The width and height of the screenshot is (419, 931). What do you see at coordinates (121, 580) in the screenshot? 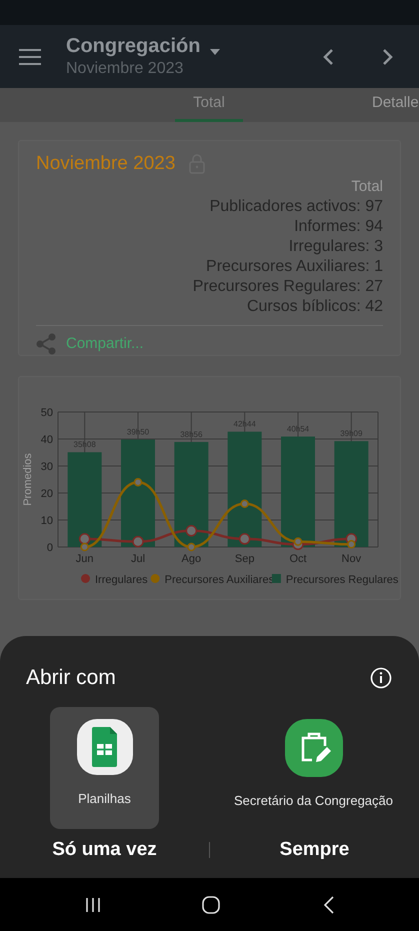
I see `legend-label: Irregulares` at bounding box center [121, 580].